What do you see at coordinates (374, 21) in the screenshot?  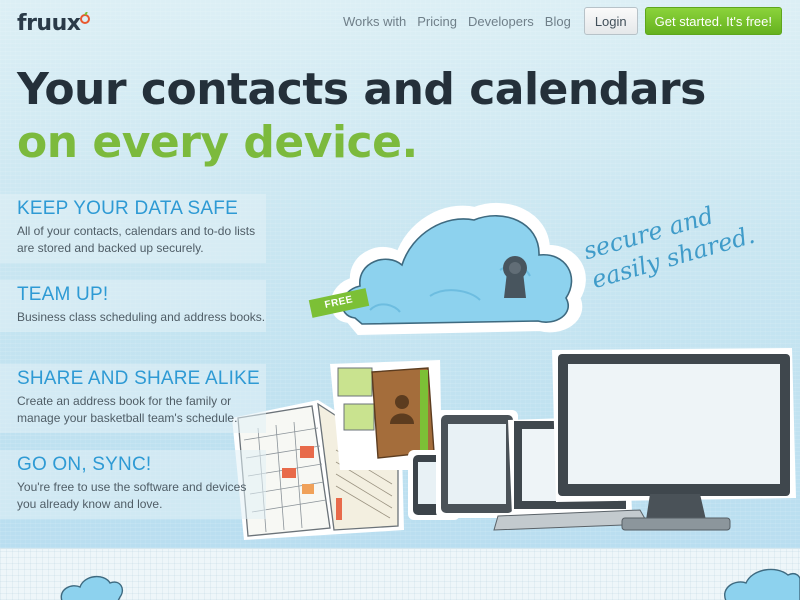 I see `nav-link-works-with: Works with` at bounding box center [374, 21].